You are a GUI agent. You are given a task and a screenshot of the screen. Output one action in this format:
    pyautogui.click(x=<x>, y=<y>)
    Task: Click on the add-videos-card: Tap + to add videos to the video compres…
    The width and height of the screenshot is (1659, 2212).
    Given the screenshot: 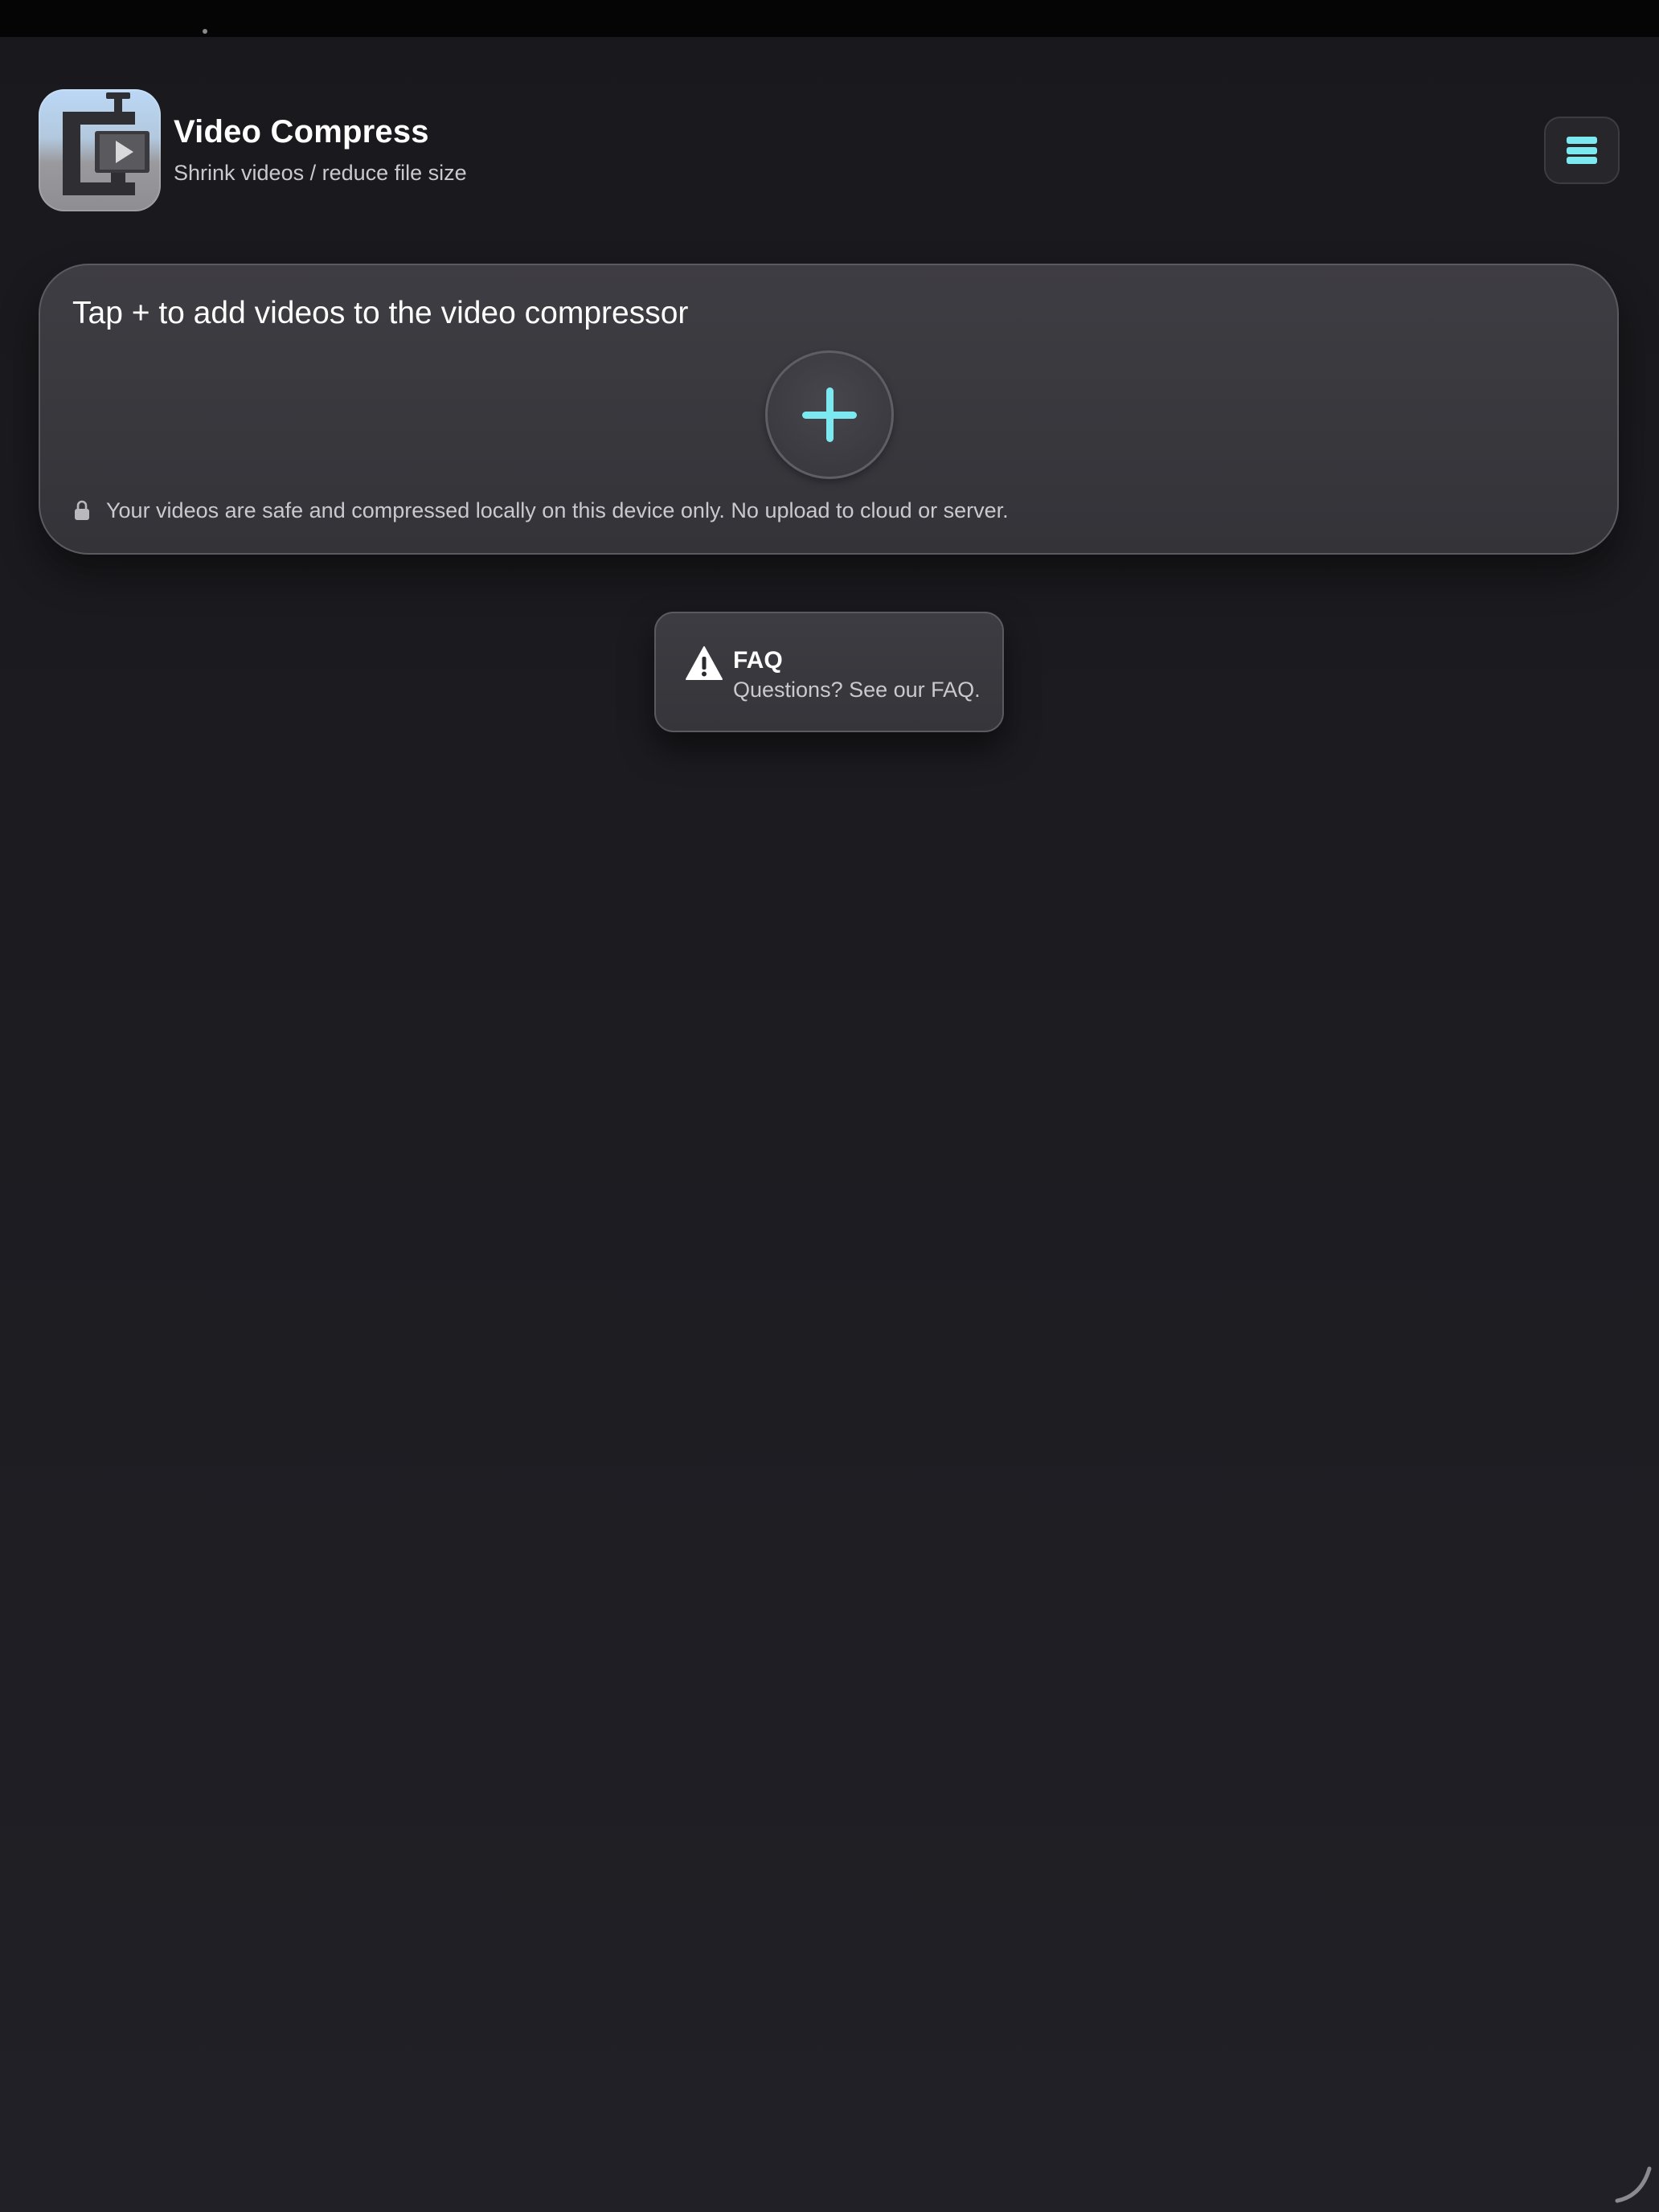 What is the action you would take?
    pyautogui.click(x=829, y=409)
    